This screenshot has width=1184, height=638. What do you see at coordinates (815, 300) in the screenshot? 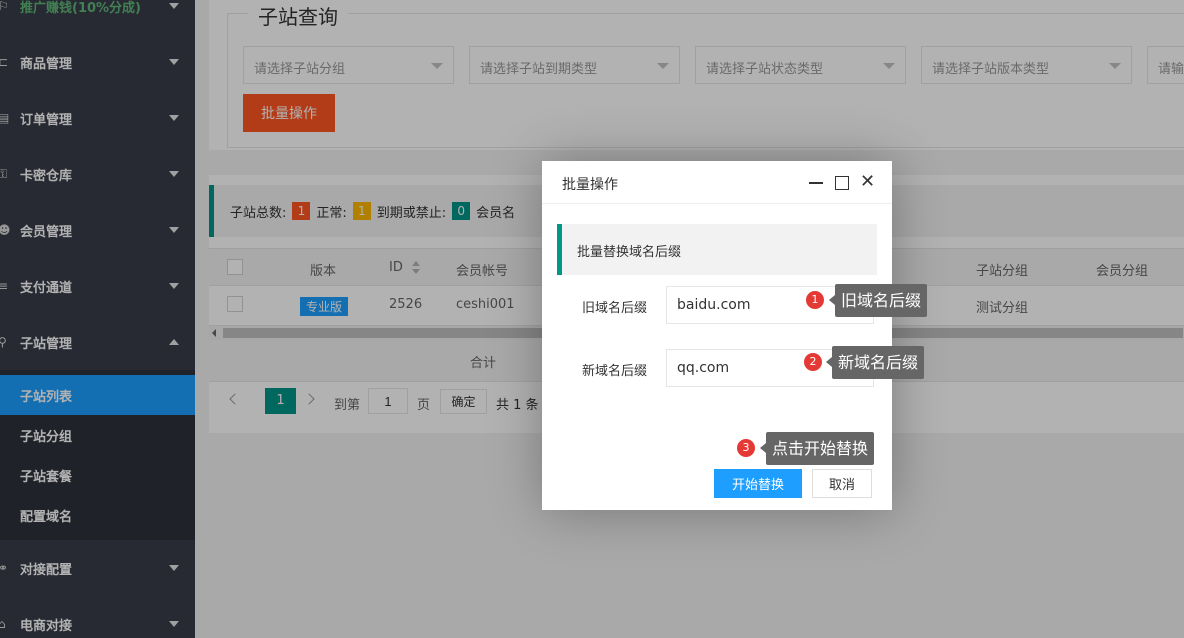
I see `annotation-number-1: 1` at bounding box center [815, 300].